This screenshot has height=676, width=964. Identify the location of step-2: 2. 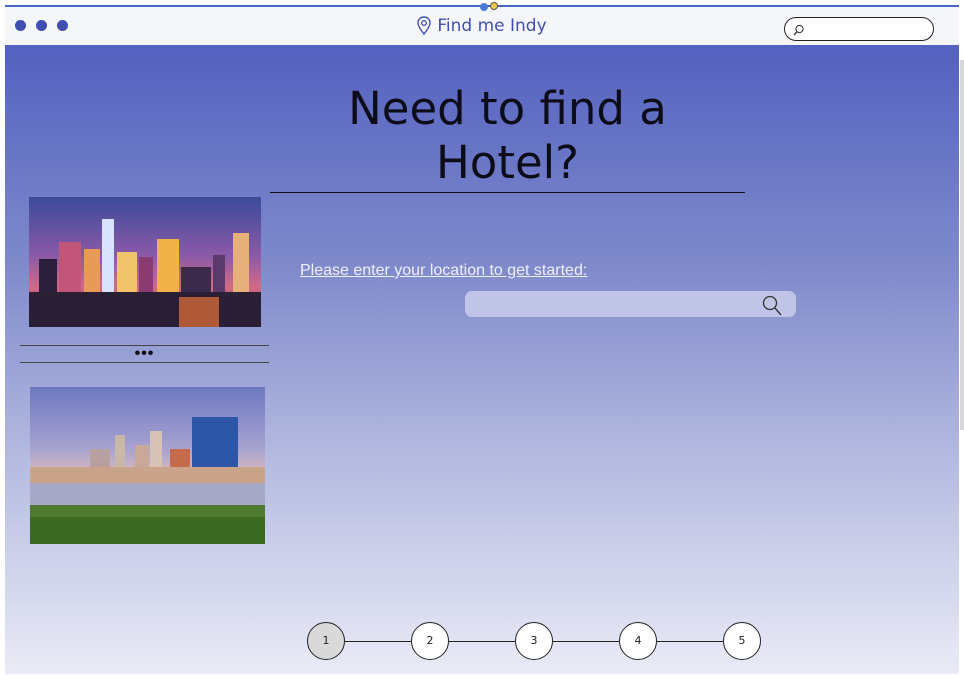
(430, 641).